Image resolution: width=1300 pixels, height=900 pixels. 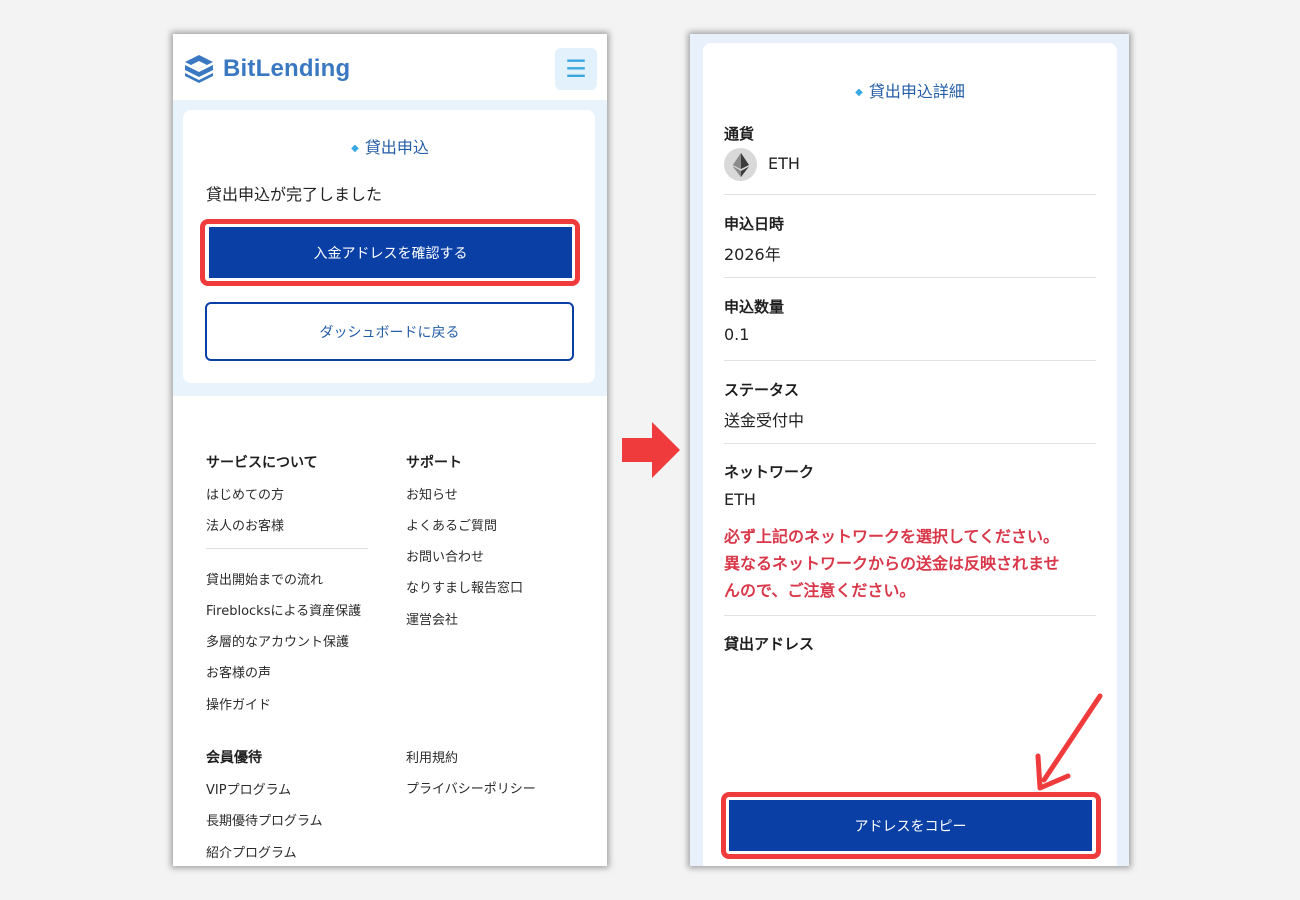 I want to click on footer-link: 紹介プログラム, so click(x=251, y=851).